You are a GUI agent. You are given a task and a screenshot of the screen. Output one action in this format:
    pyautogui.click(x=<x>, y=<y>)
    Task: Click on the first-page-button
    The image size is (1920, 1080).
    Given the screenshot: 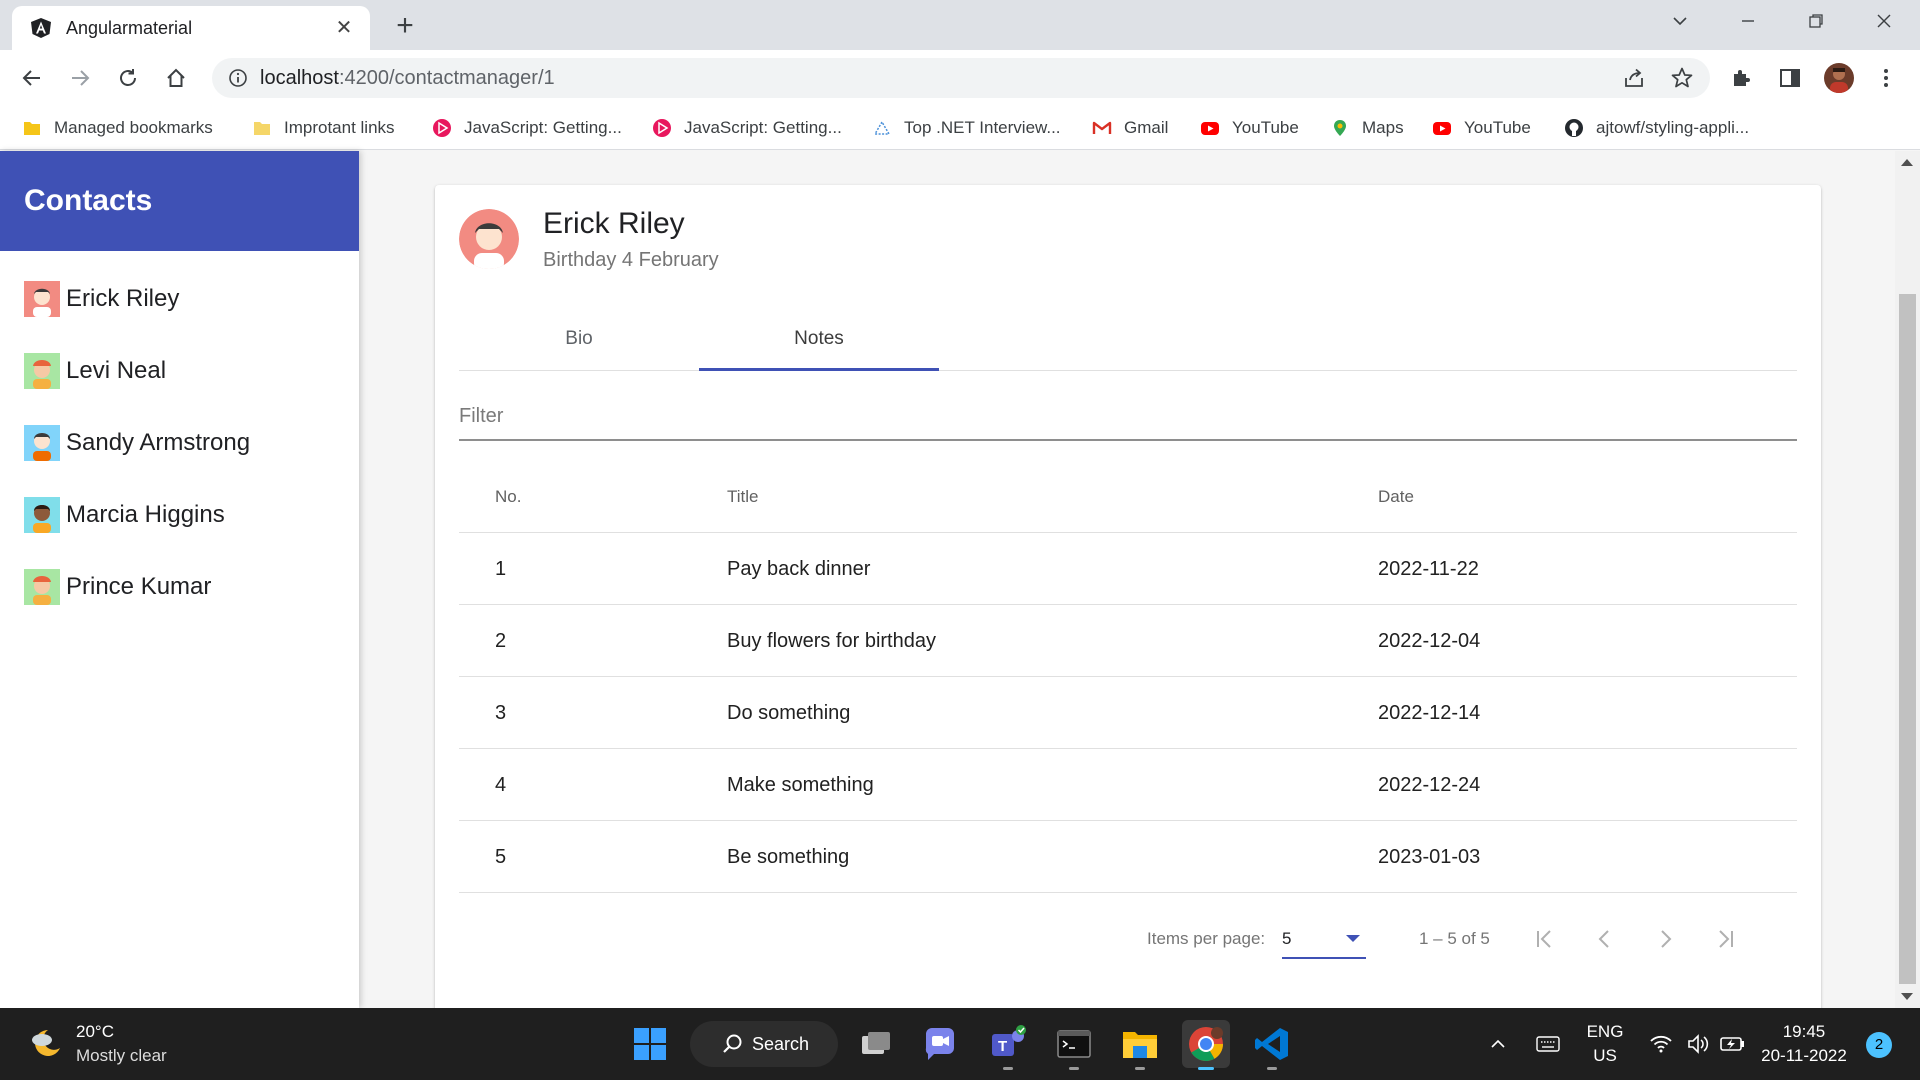 What is the action you would take?
    pyautogui.click(x=1545, y=939)
    